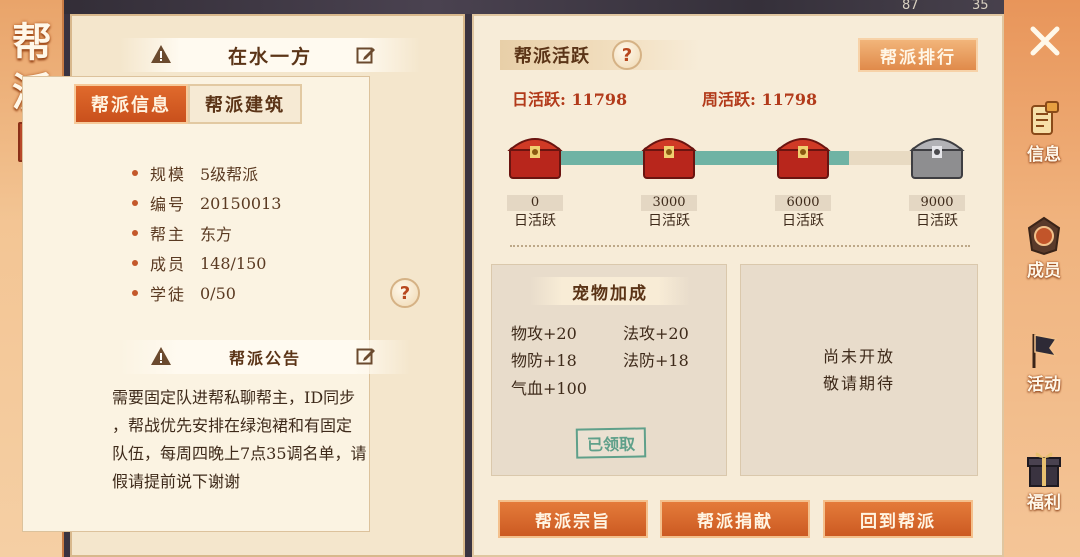 The image size is (1080, 557). Describe the element at coordinates (656, 333) in the screenshot. I see `stat-magic-attack: 法攻+20` at that location.